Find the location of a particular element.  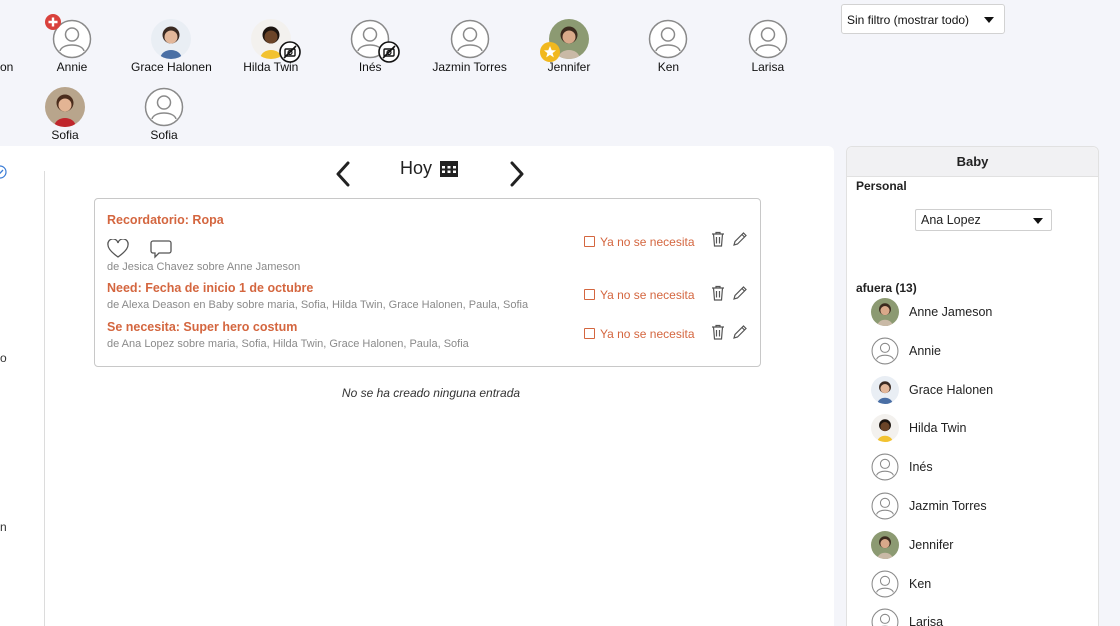

heart-icon is located at coordinates (118, 249).